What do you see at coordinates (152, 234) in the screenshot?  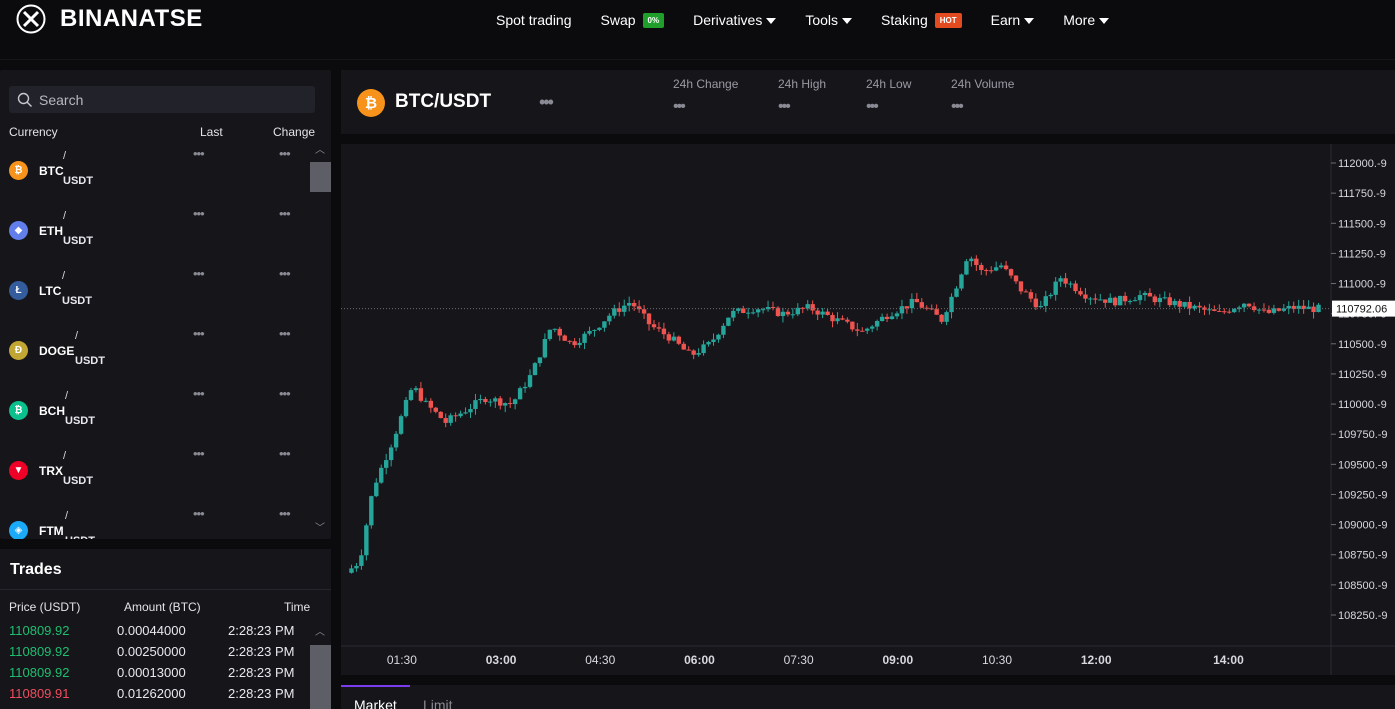 I see `list-item: ◆ ETH / USDT ••• •••` at bounding box center [152, 234].